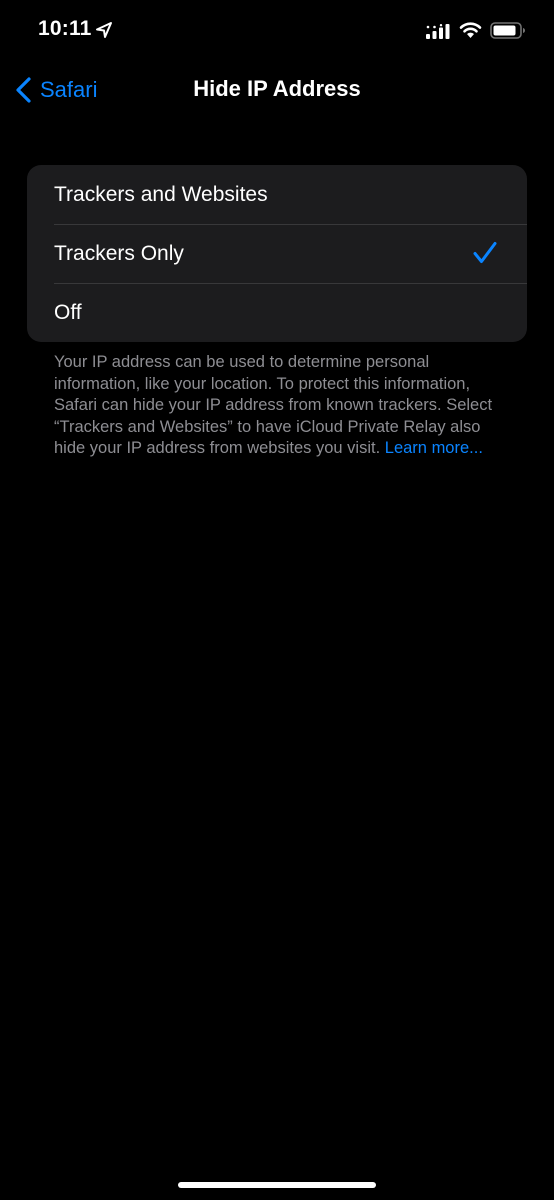 Image resolution: width=554 pixels, height=1200 pixels. What do you see at coordinates (485, 252) in the screenshot?
I see `checkmark-icon` at bounding box center [485, 252].